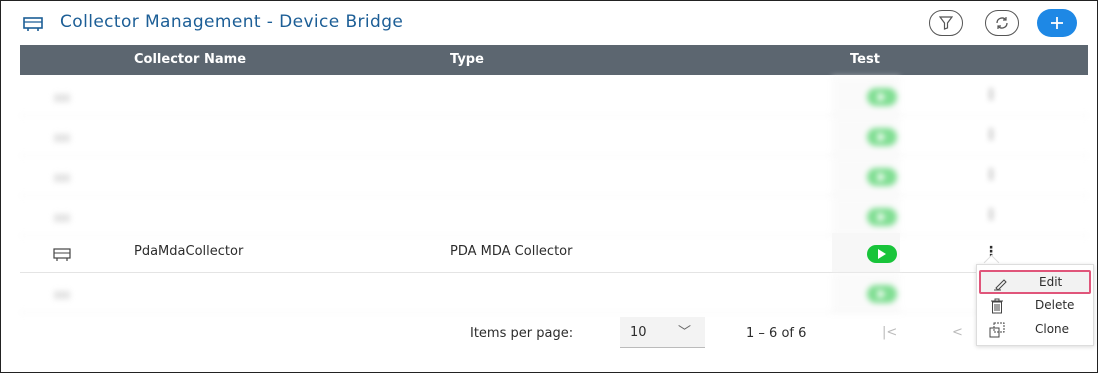  I want to click on column-header-test: Test, so click(865, 59).